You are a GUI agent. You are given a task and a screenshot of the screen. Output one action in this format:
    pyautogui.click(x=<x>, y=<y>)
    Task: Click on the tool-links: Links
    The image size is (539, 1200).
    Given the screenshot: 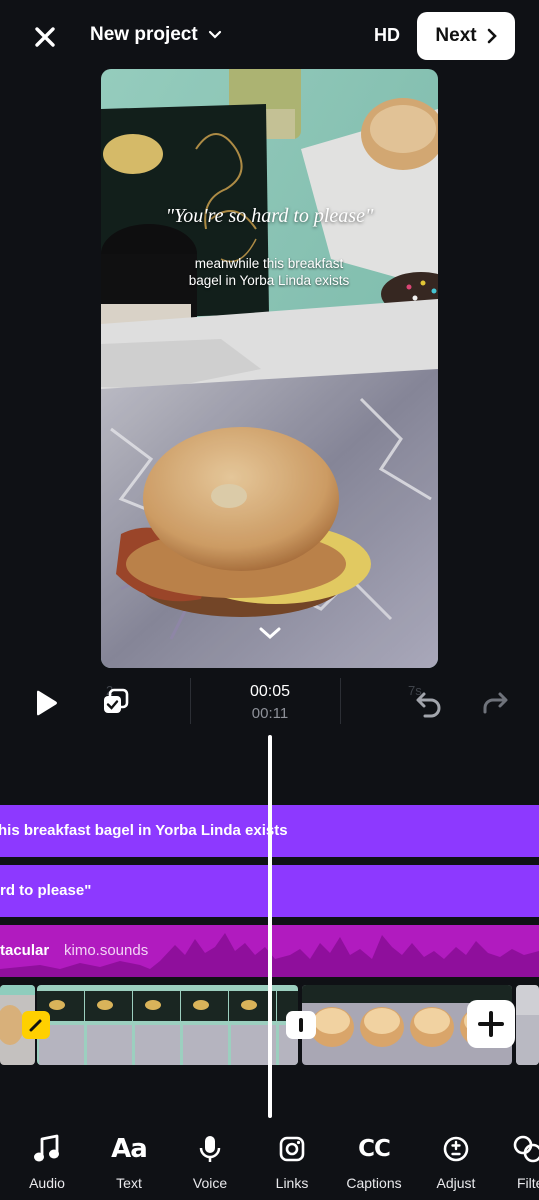 What is the action you would take?
    pyautogui.click(x=292, y=1166)
    